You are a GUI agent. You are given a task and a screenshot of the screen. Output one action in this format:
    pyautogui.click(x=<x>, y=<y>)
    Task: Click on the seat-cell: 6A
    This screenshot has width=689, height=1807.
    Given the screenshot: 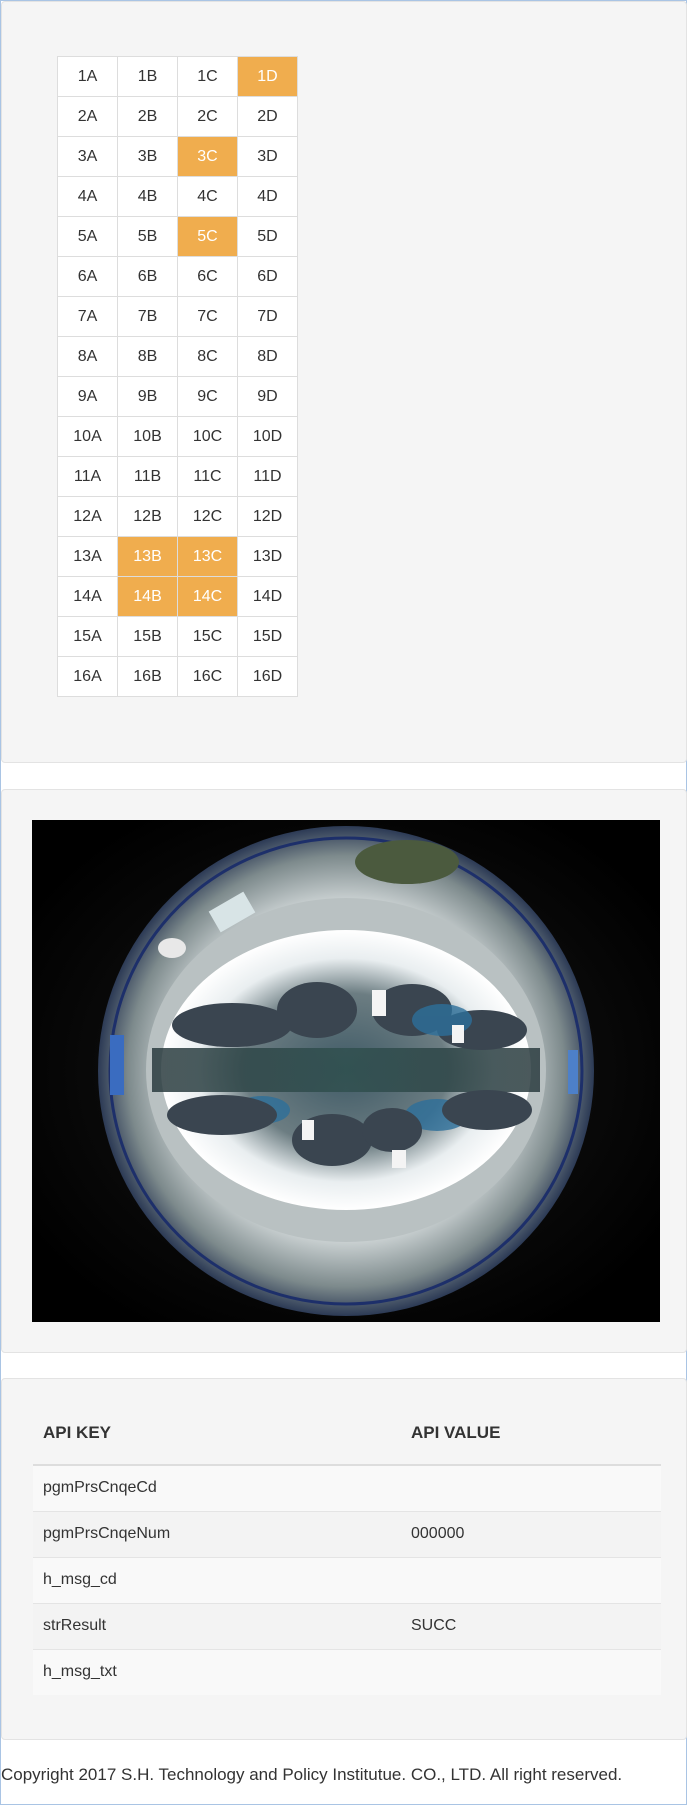 What is the action you would take?
    pyautogui.click(x=87, y=276)
    